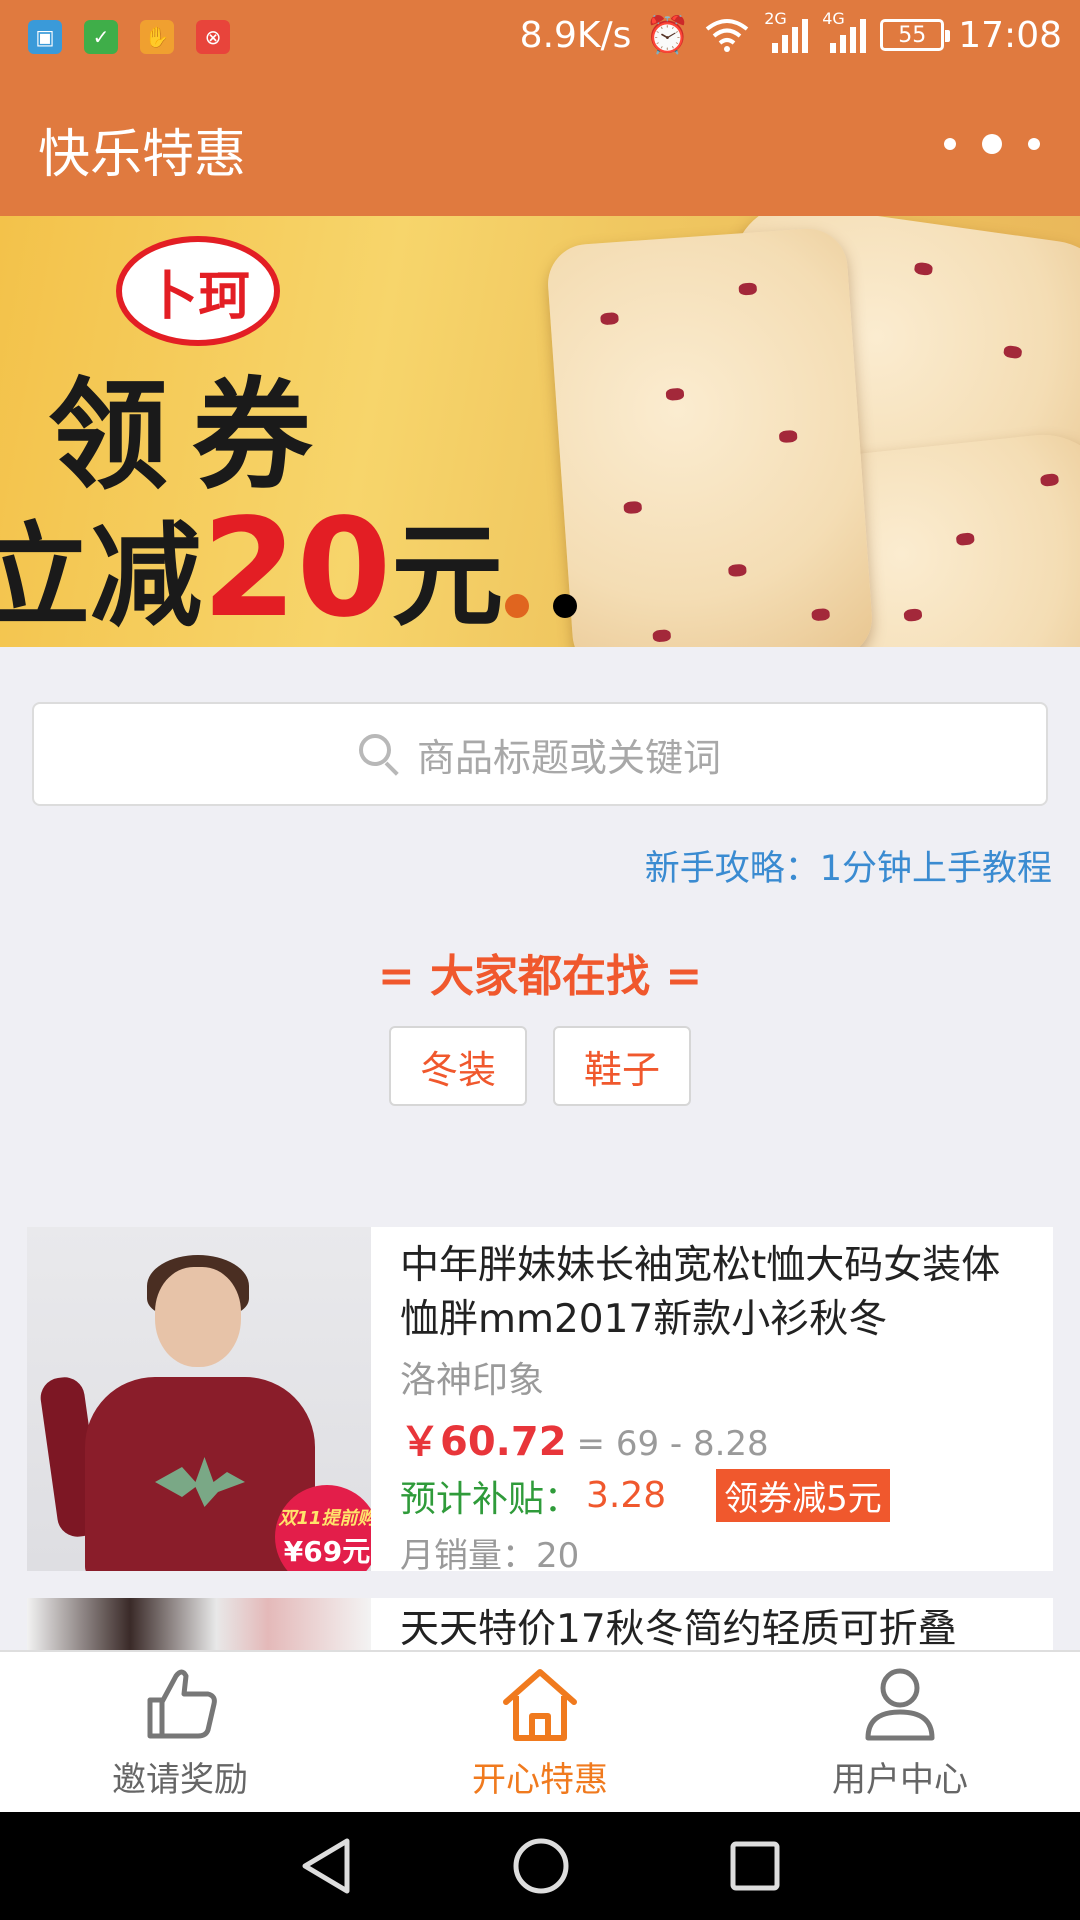 The width and height of the screenshot is (1080, 1920). I want to click on app-header: 快乐特惠, so click(540, 144).